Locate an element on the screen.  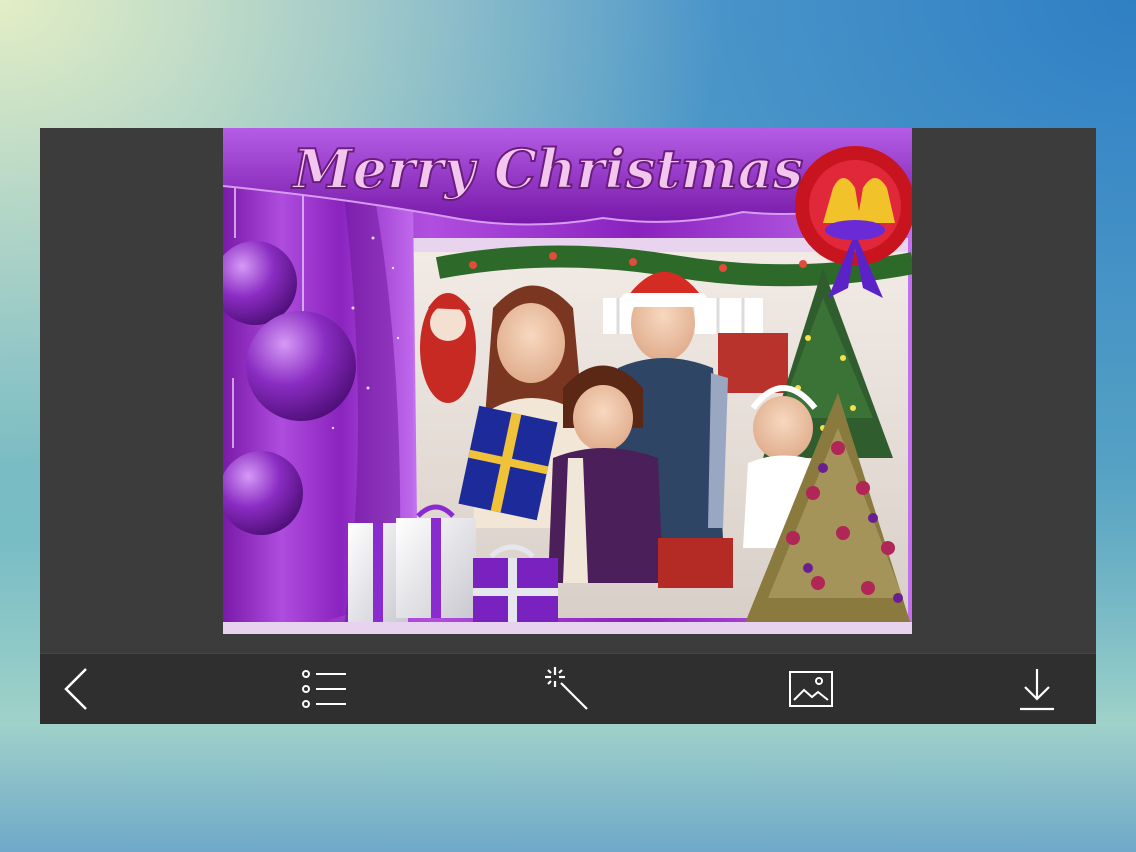
list-icon is located at coordinates (324, 689).